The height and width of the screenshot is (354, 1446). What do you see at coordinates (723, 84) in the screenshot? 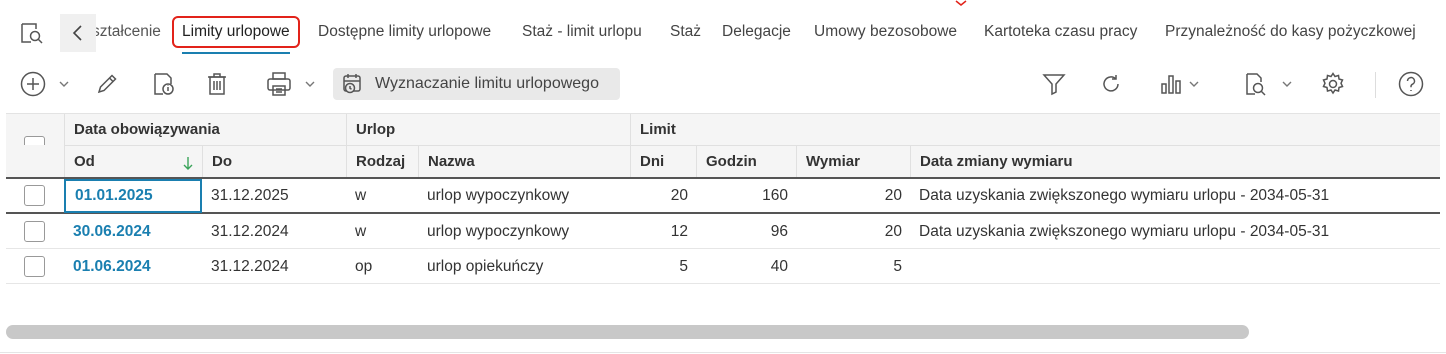
I see `toolbar: Wyznaczanie limitu urlopowego` at bounding box center [723, 84].